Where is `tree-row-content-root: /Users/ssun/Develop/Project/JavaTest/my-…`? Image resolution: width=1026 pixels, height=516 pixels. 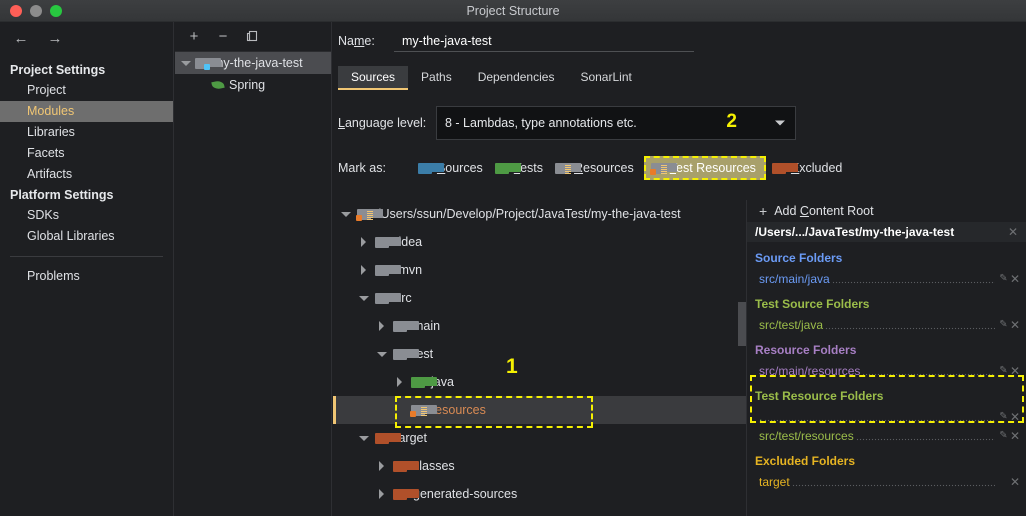 tree-row-content-root: /Users/ssun/Develop/Project/JavaTest/my-… is located at coordinates (539, 214).